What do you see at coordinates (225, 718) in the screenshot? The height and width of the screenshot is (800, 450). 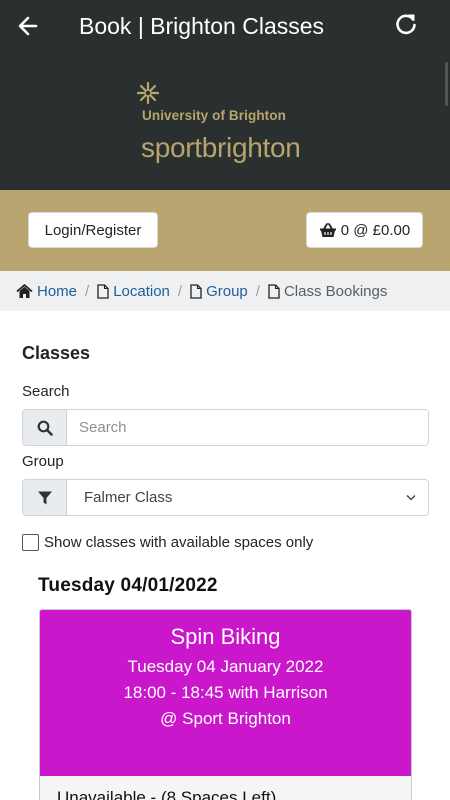 I see `class-location: @ Sport Brighton` at bounding box center [225, 718].